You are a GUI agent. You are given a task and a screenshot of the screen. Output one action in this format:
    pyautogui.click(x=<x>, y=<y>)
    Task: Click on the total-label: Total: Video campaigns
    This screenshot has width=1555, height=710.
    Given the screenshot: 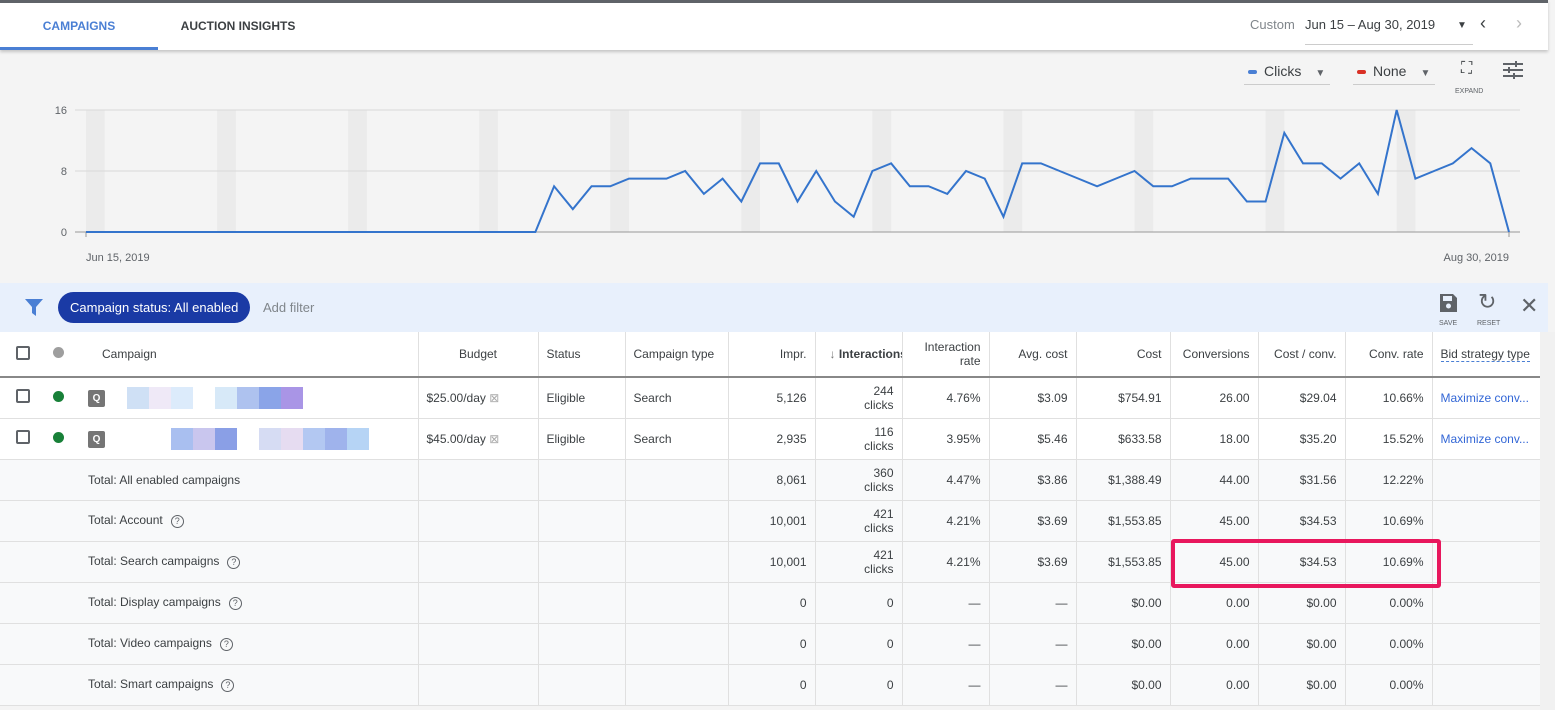 What is the action you would take?
    pyautogui.click(x=150, y=643)
    